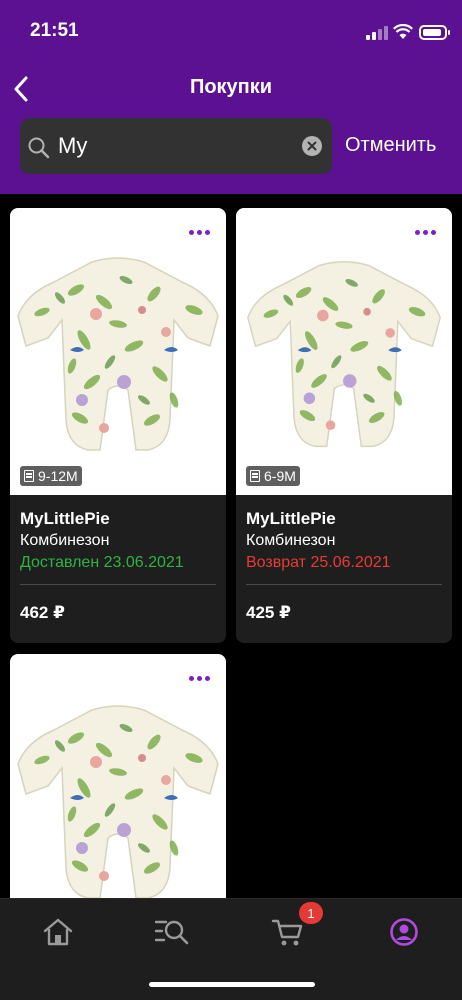  What do you see at coordinates (39, 148) in the screenshot?
I see `search-icon` at bounding box center [39, 148].